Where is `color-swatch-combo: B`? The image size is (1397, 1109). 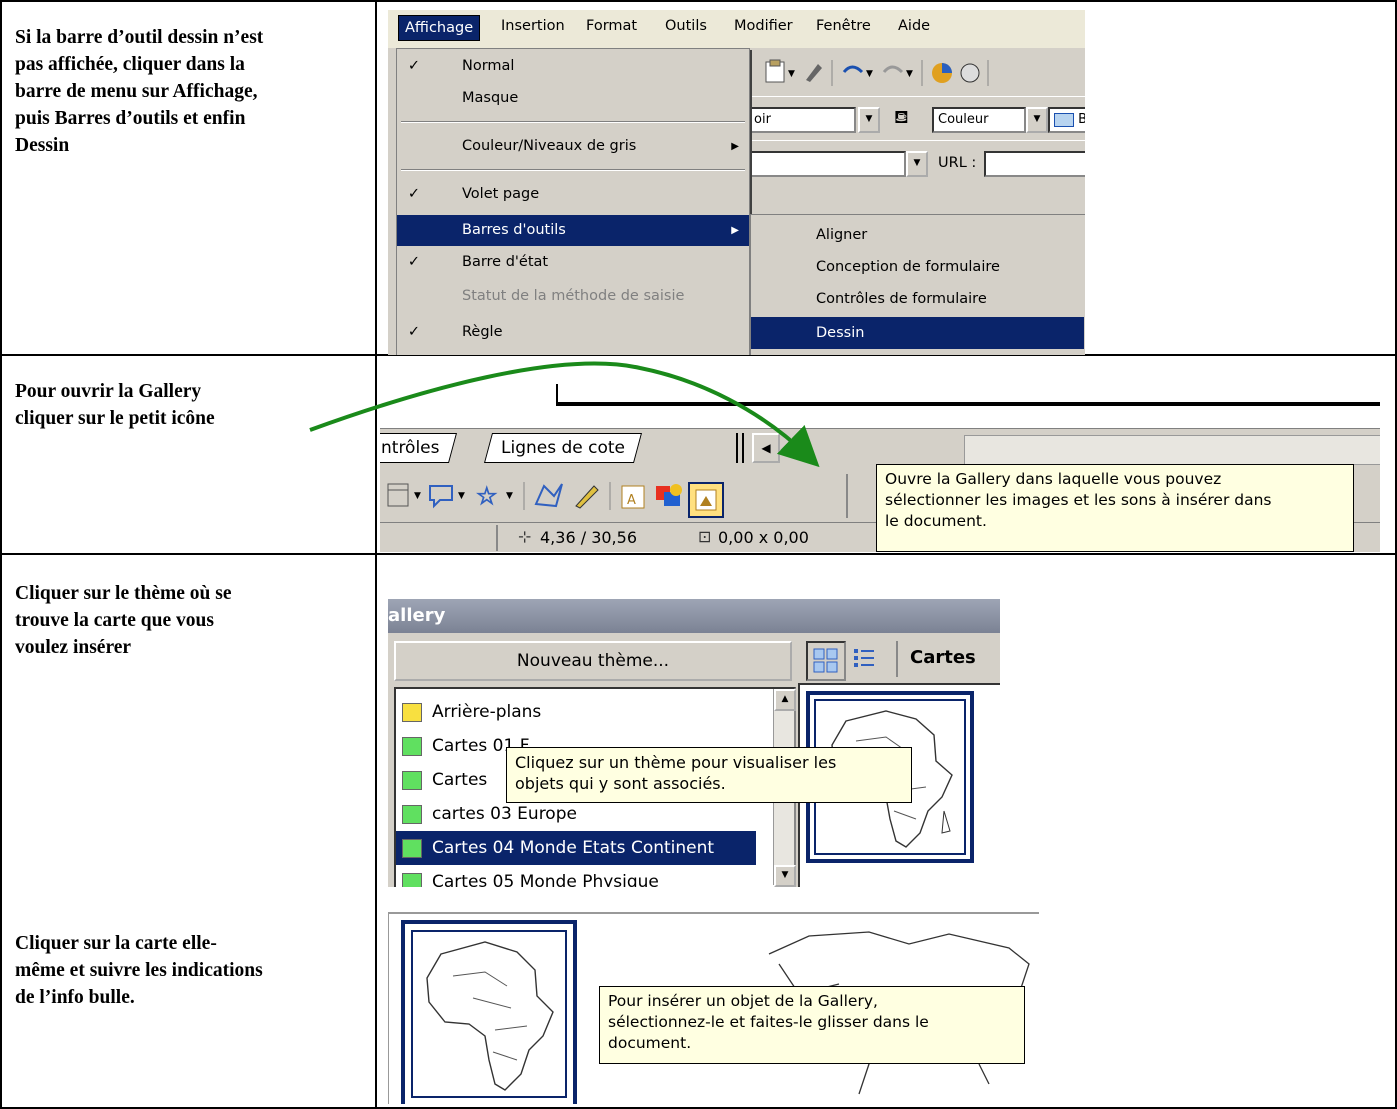
color-swatch-combo: B is located at coordinates (1066, 120).